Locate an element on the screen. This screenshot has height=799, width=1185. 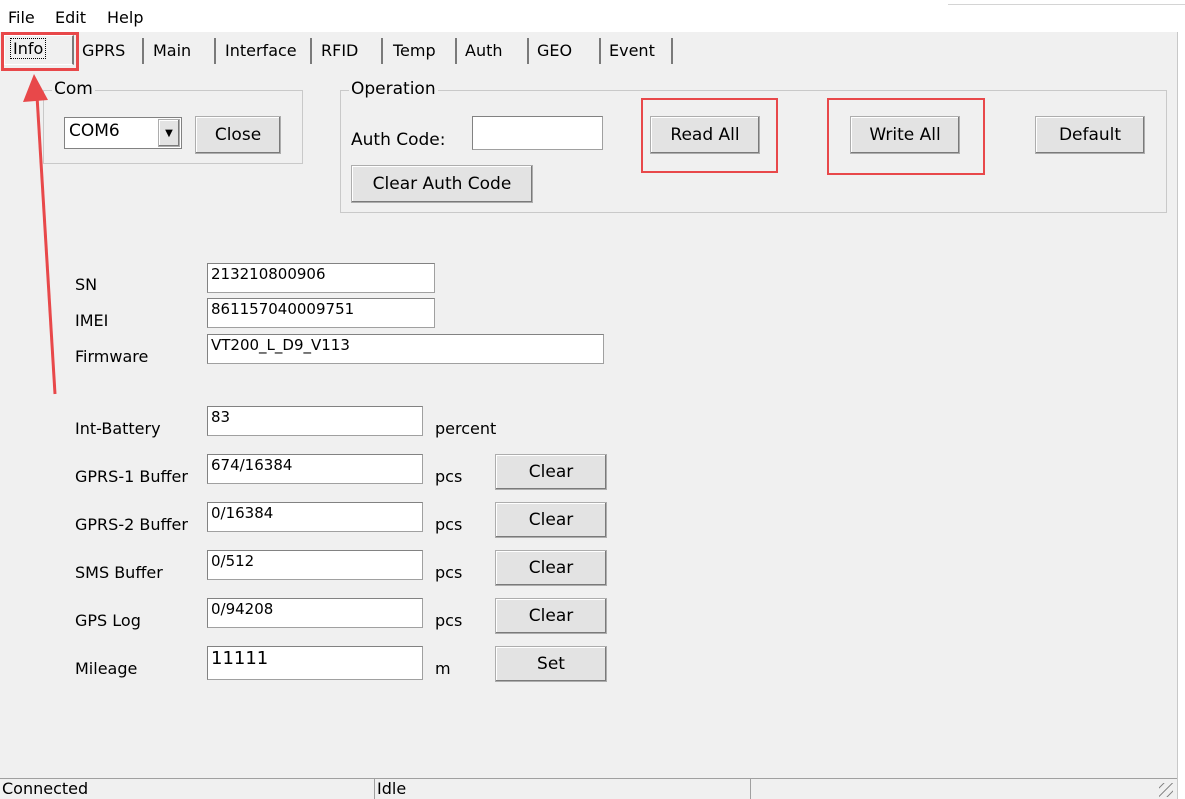
menu-bar: File Edit Help is located at coordinates (474, 16).